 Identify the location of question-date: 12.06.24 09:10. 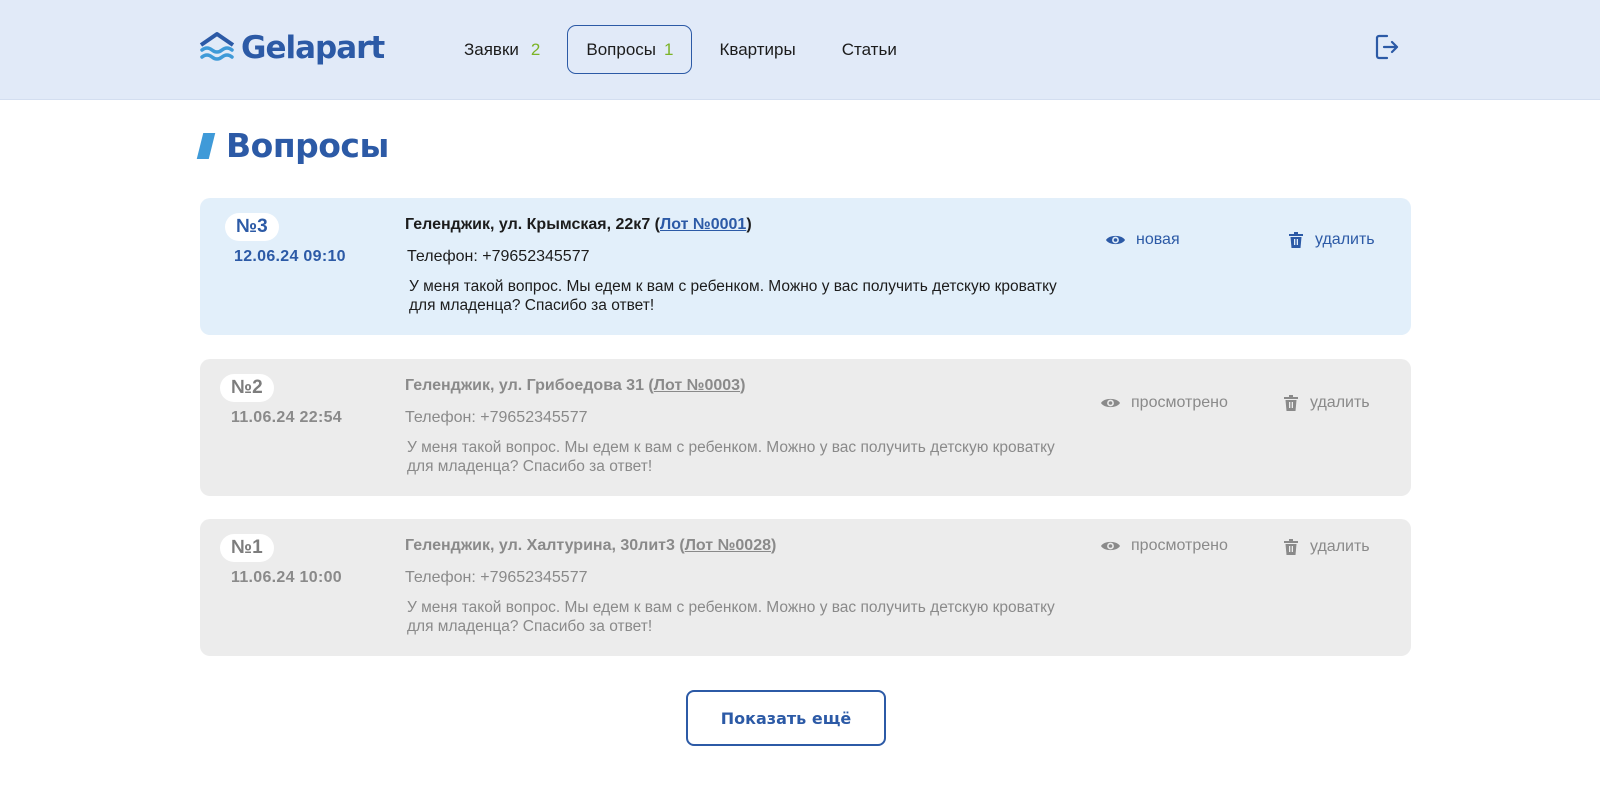
(290, 256).